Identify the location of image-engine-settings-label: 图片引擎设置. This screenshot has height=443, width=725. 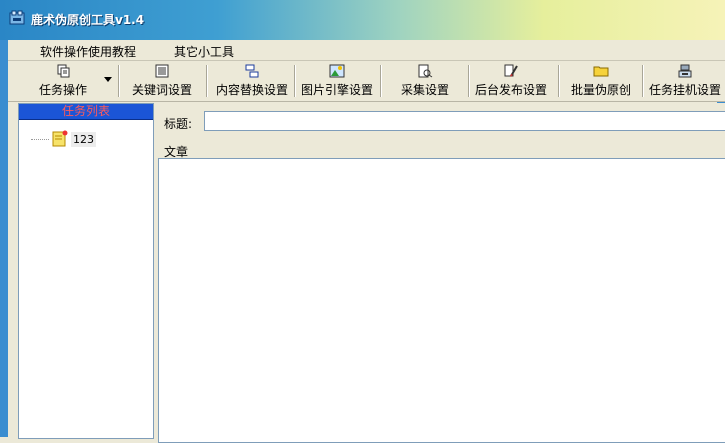
(336, 90).